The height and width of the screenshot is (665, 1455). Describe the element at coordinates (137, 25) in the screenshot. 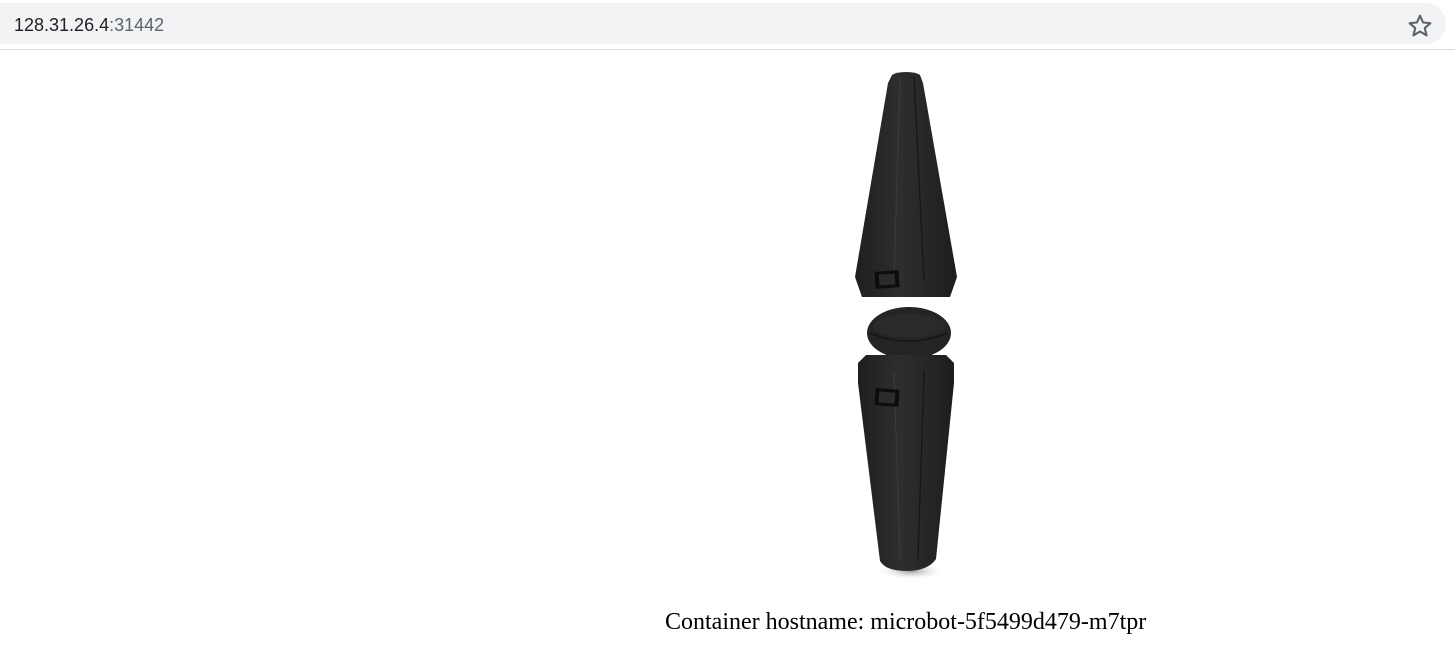

I see `url-port: :31442` at that location.